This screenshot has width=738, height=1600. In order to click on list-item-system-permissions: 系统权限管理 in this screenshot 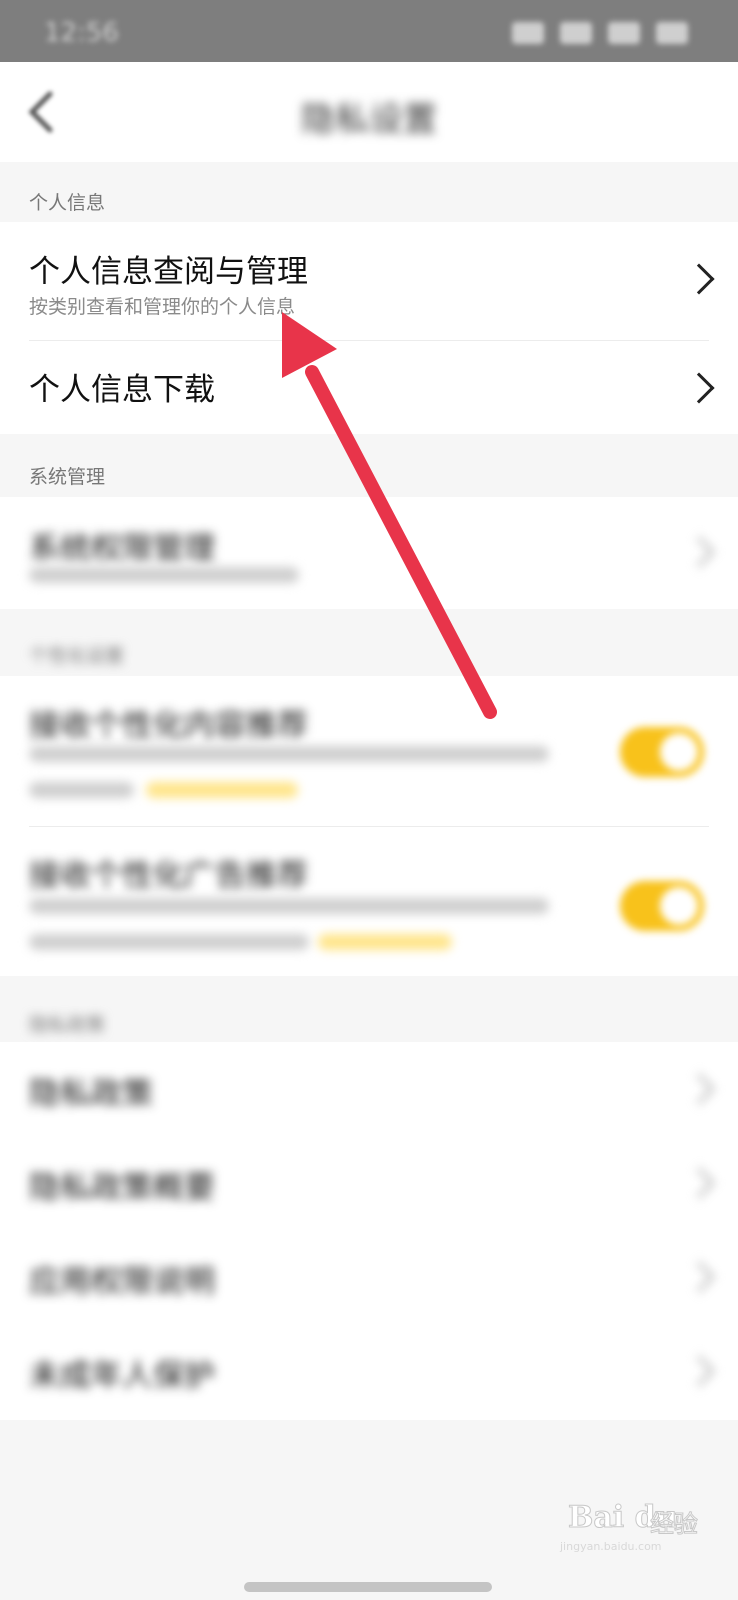, I will do `click(369, 553)`.